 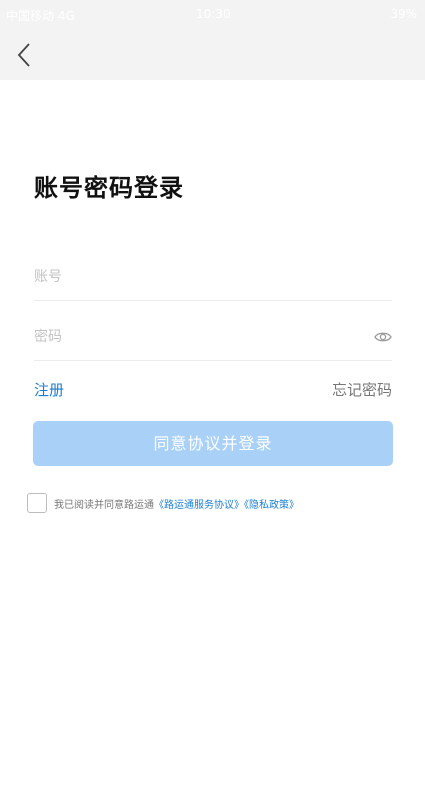 I want to click on forgot-password-link: 忘记密码, so click(x=362, y=389).